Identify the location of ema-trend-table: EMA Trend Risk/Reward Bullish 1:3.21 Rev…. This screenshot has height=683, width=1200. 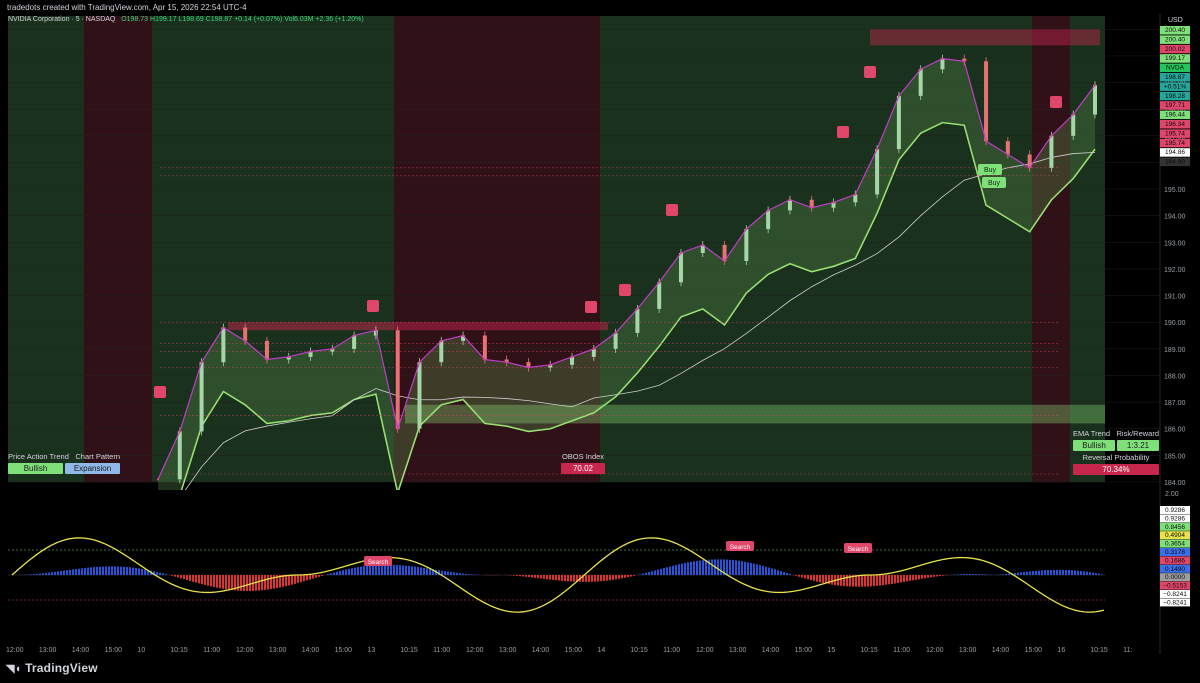
(1116, 452).